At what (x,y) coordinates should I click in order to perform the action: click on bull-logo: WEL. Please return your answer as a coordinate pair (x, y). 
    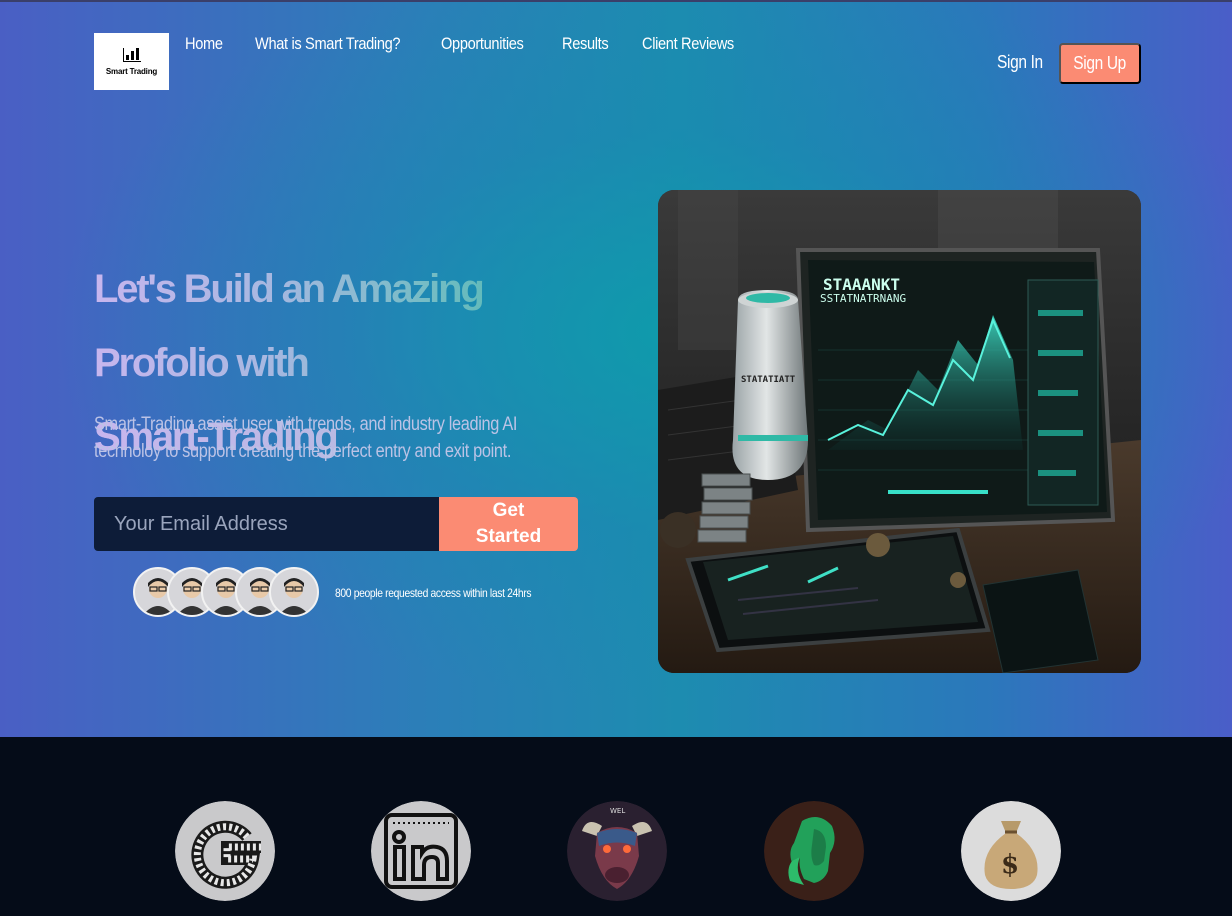
    Looking at the image, I should click on (617, 851).